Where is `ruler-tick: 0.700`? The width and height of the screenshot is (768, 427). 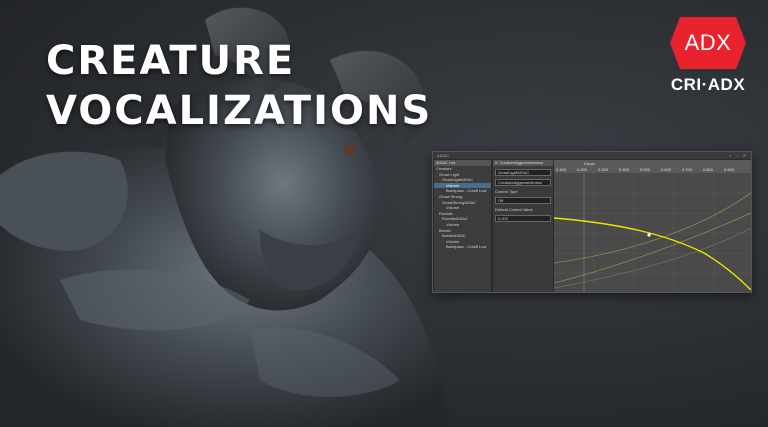
ruler-tick: 0.700 is located at coordinates (687, 169).